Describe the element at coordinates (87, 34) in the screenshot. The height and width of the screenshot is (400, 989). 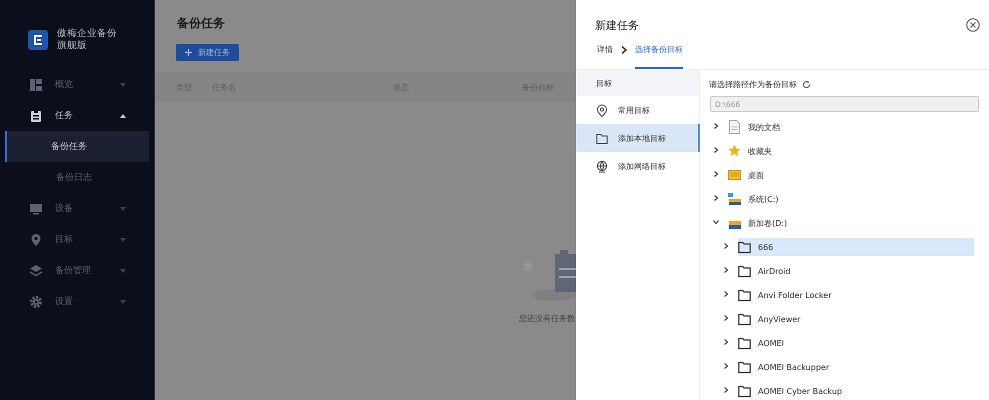
I see `brand-name: 傲梅企业备份` at that location.